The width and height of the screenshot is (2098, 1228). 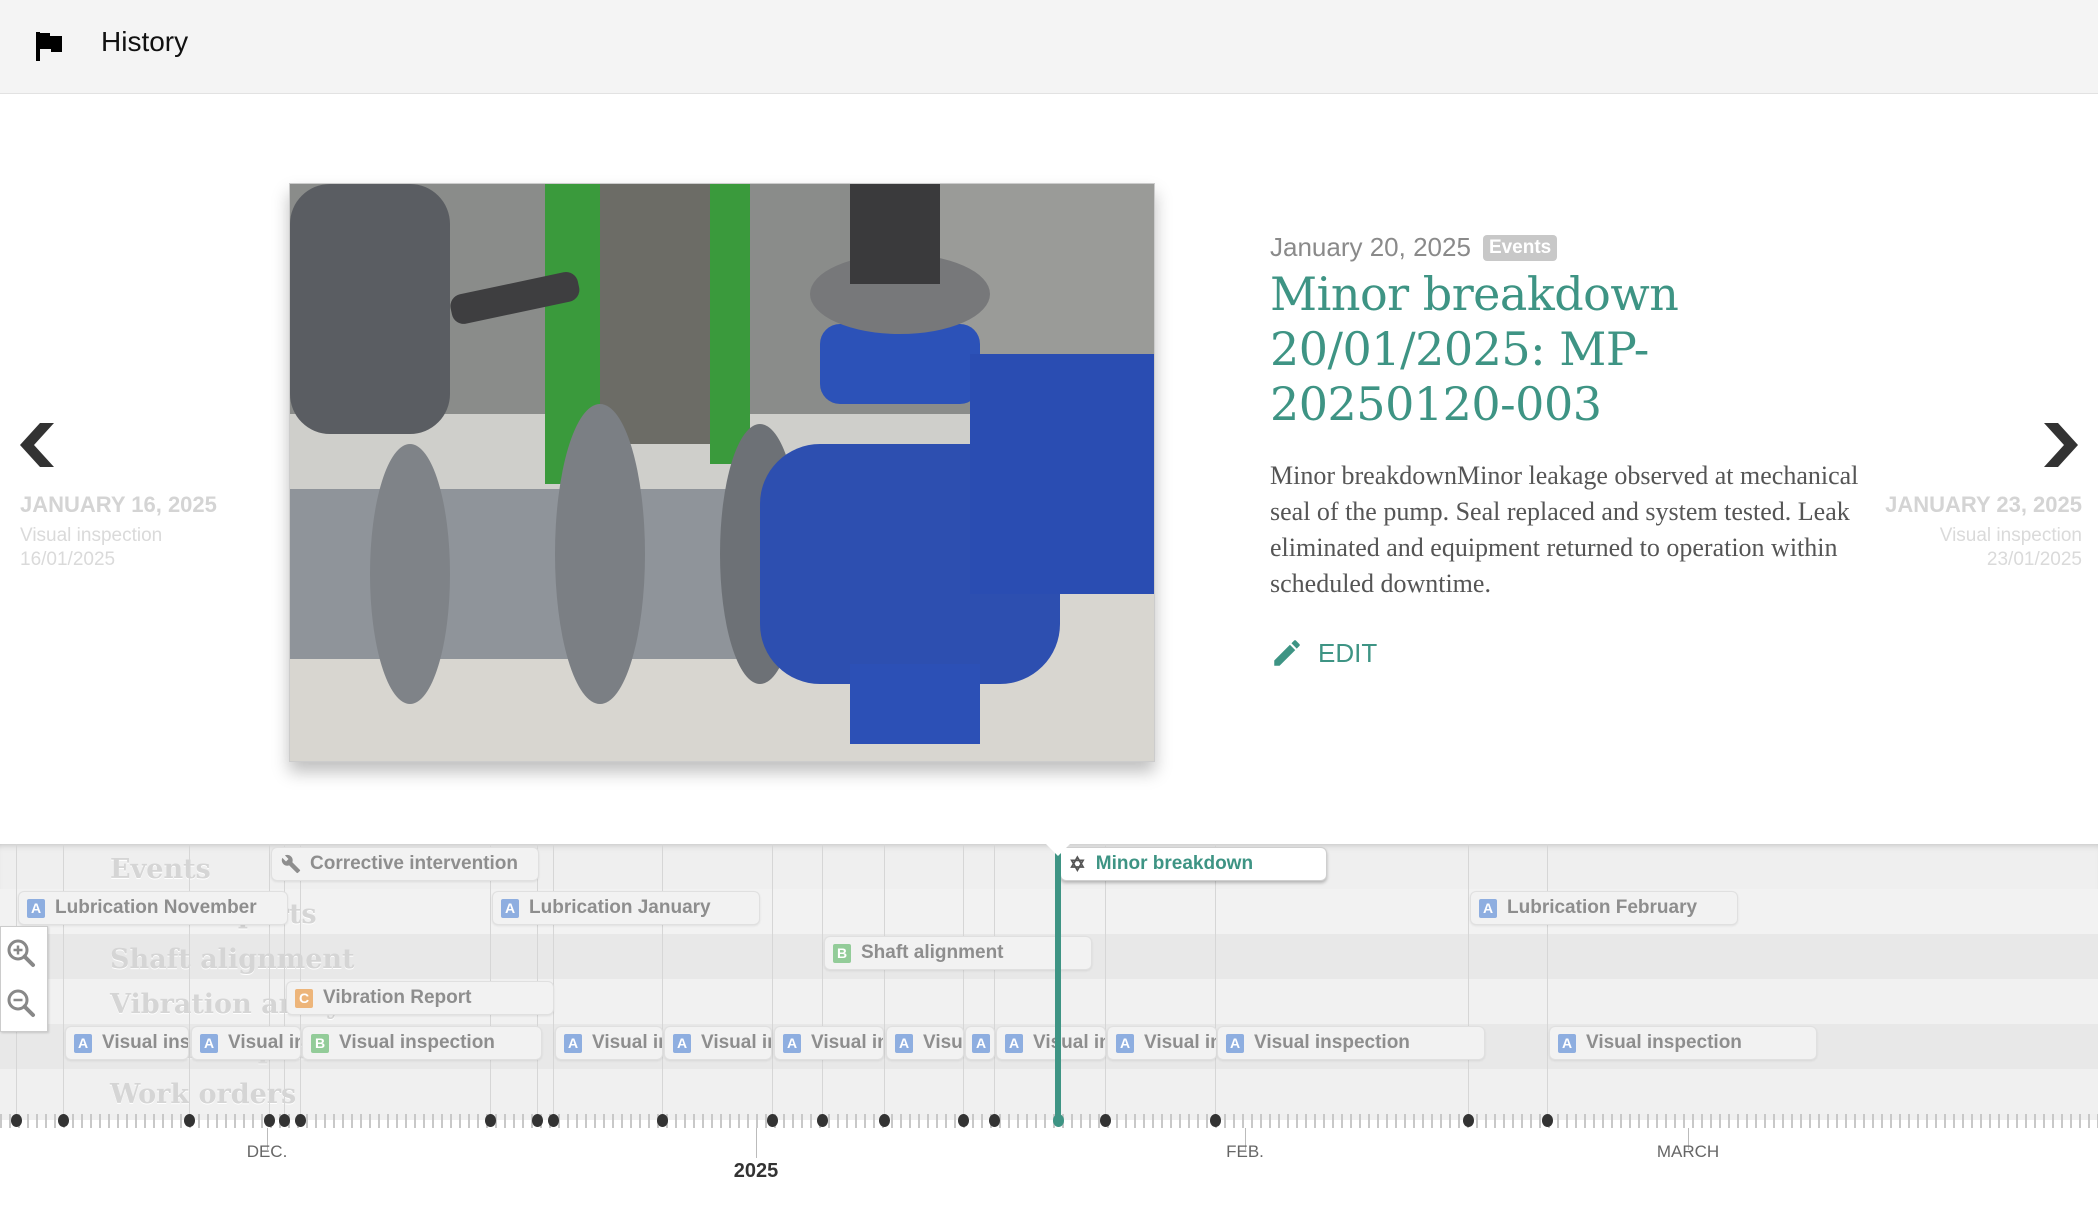 I want to click on page-title: History, so click(x=145, y=41).